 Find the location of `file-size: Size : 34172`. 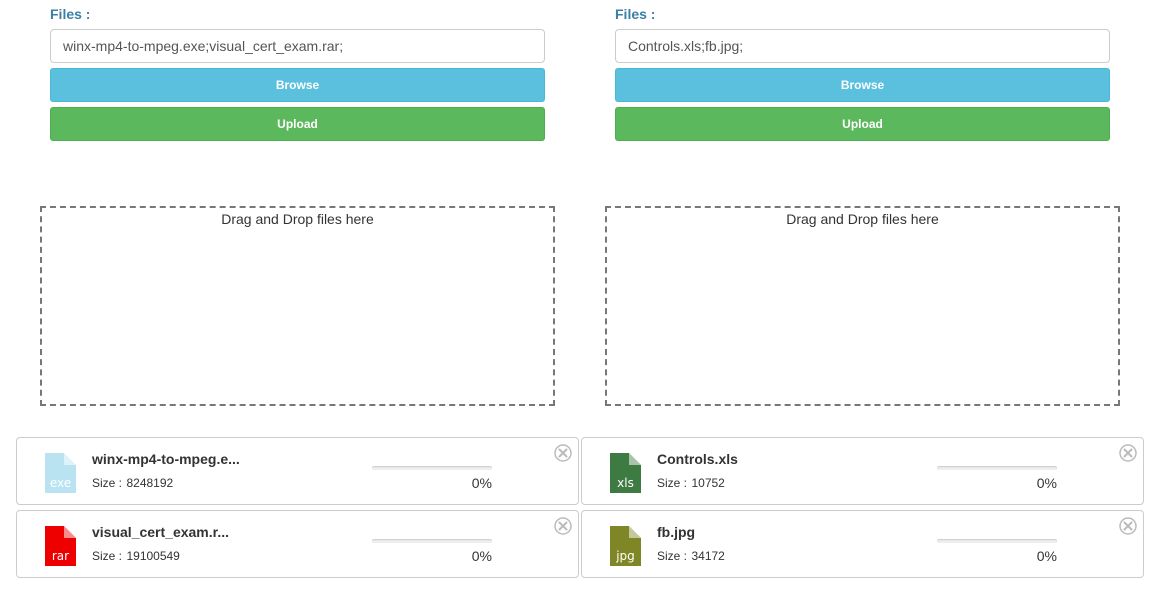

file-size: Size : 34172 is located at coordinates (691, 556).